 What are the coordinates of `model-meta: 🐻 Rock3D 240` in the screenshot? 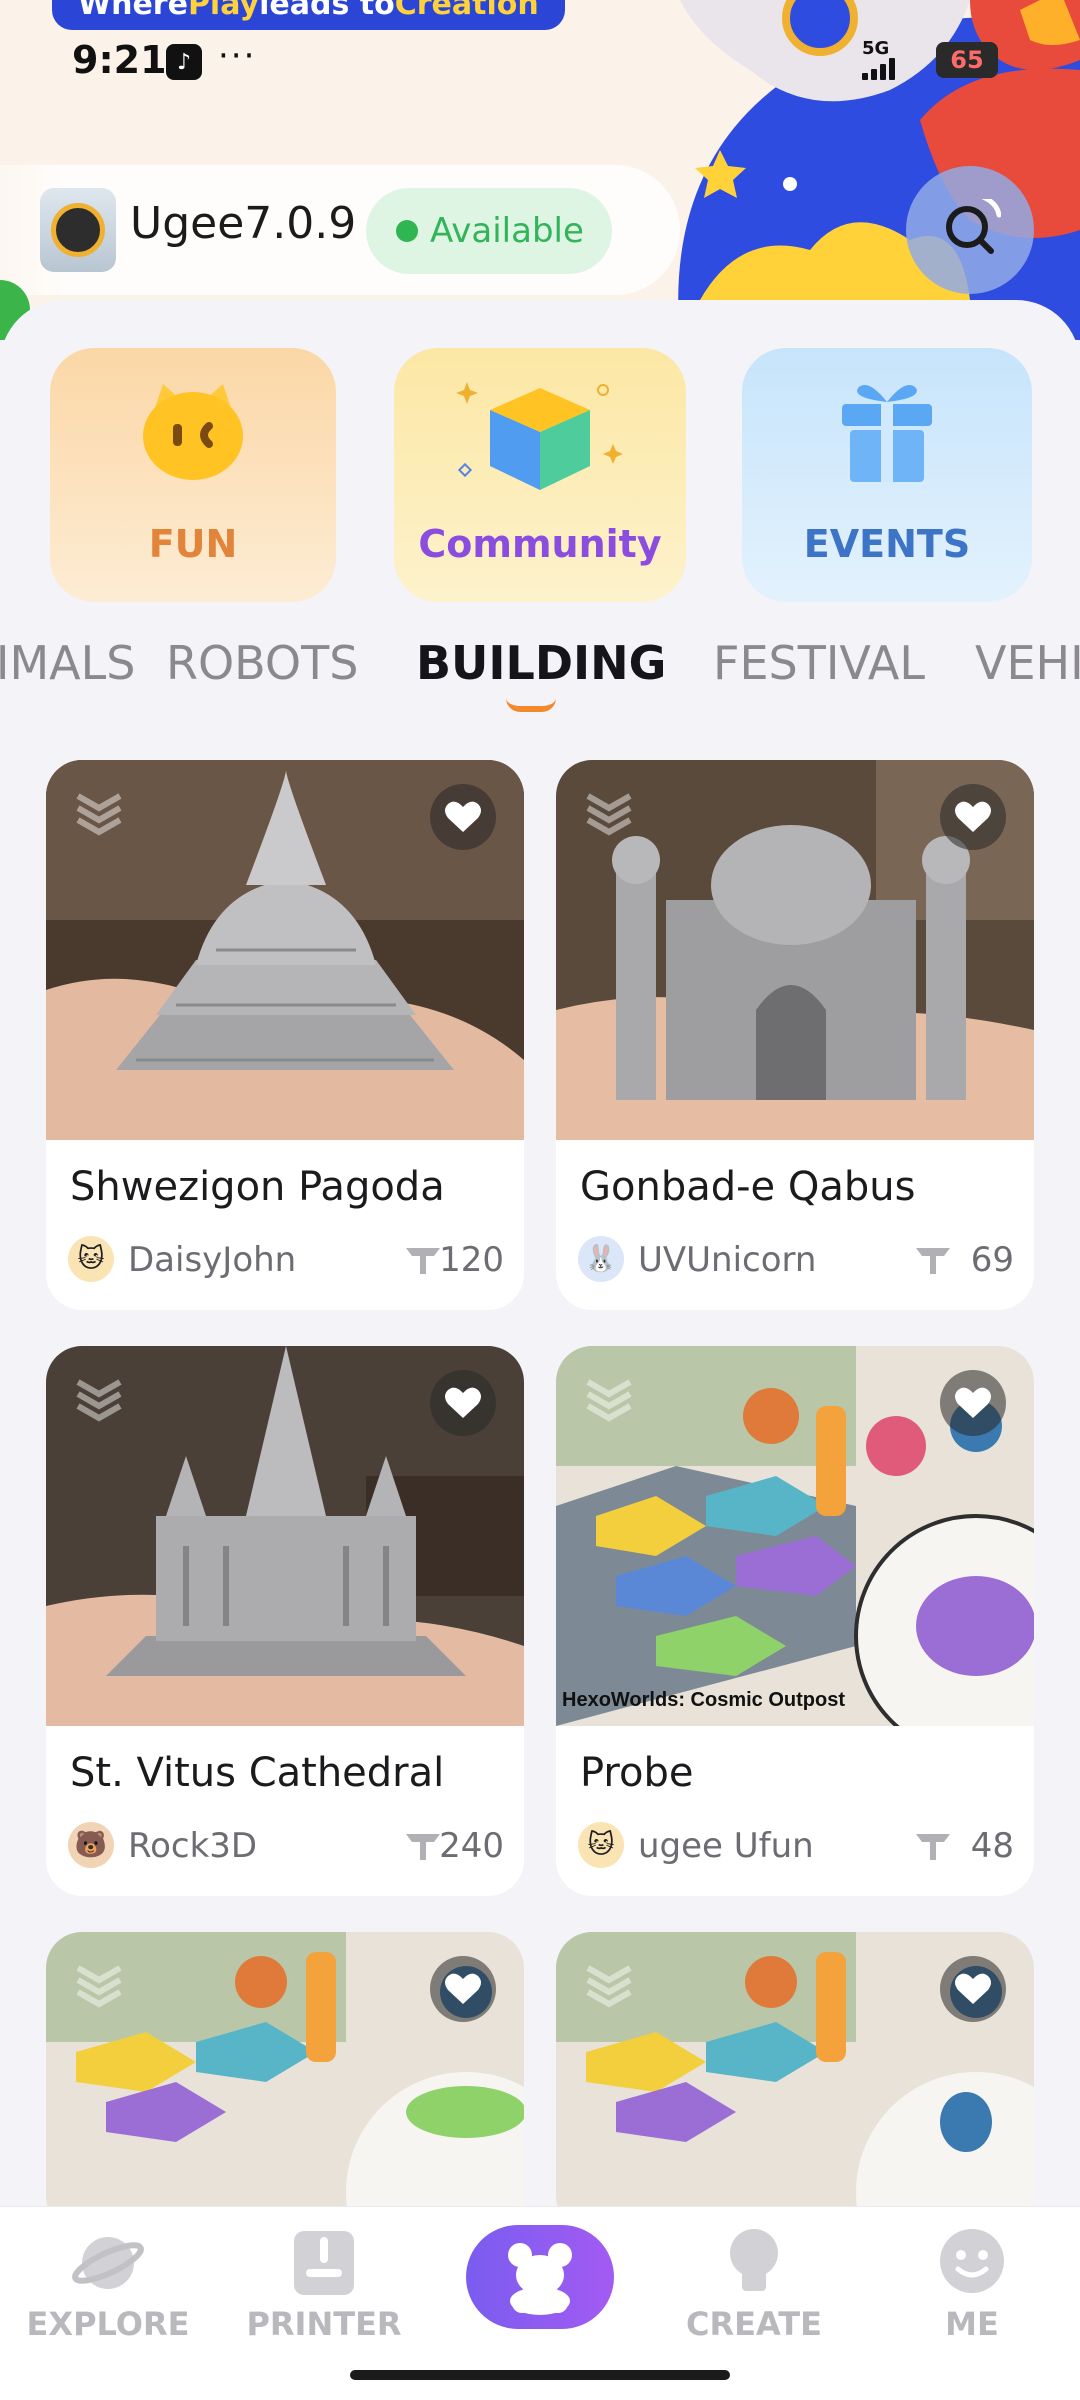 It's located at (286, 1845).